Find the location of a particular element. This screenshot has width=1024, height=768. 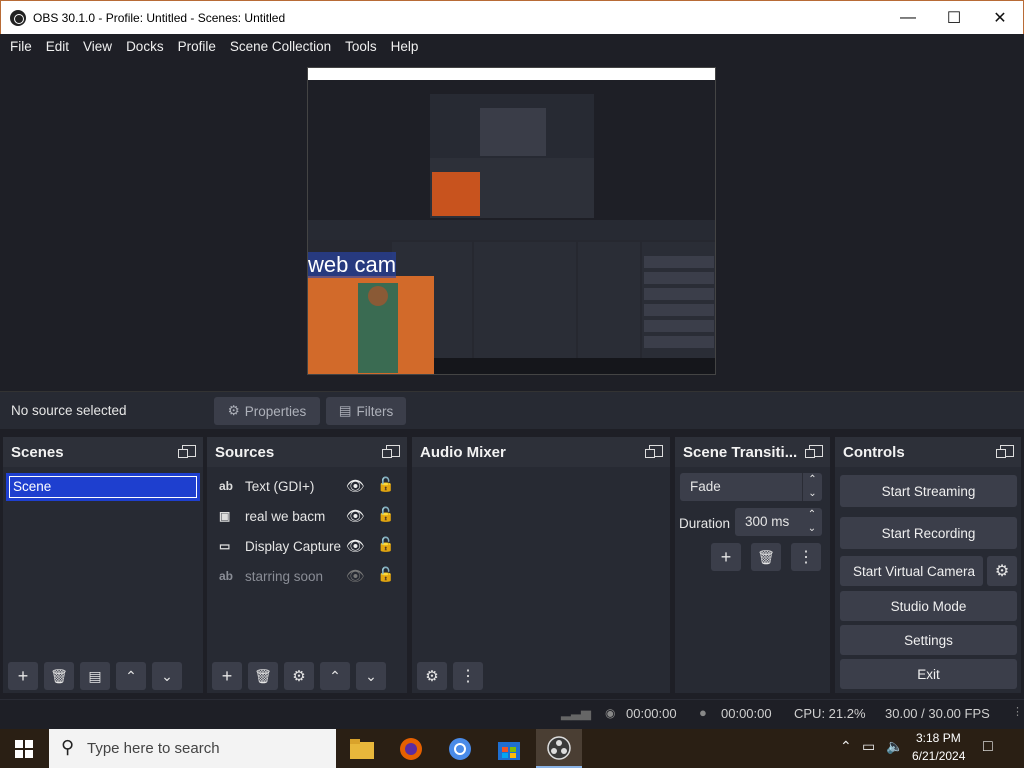

chevron-updown-icon: ⌃ ⌄ is located at coordinates (812, 487).